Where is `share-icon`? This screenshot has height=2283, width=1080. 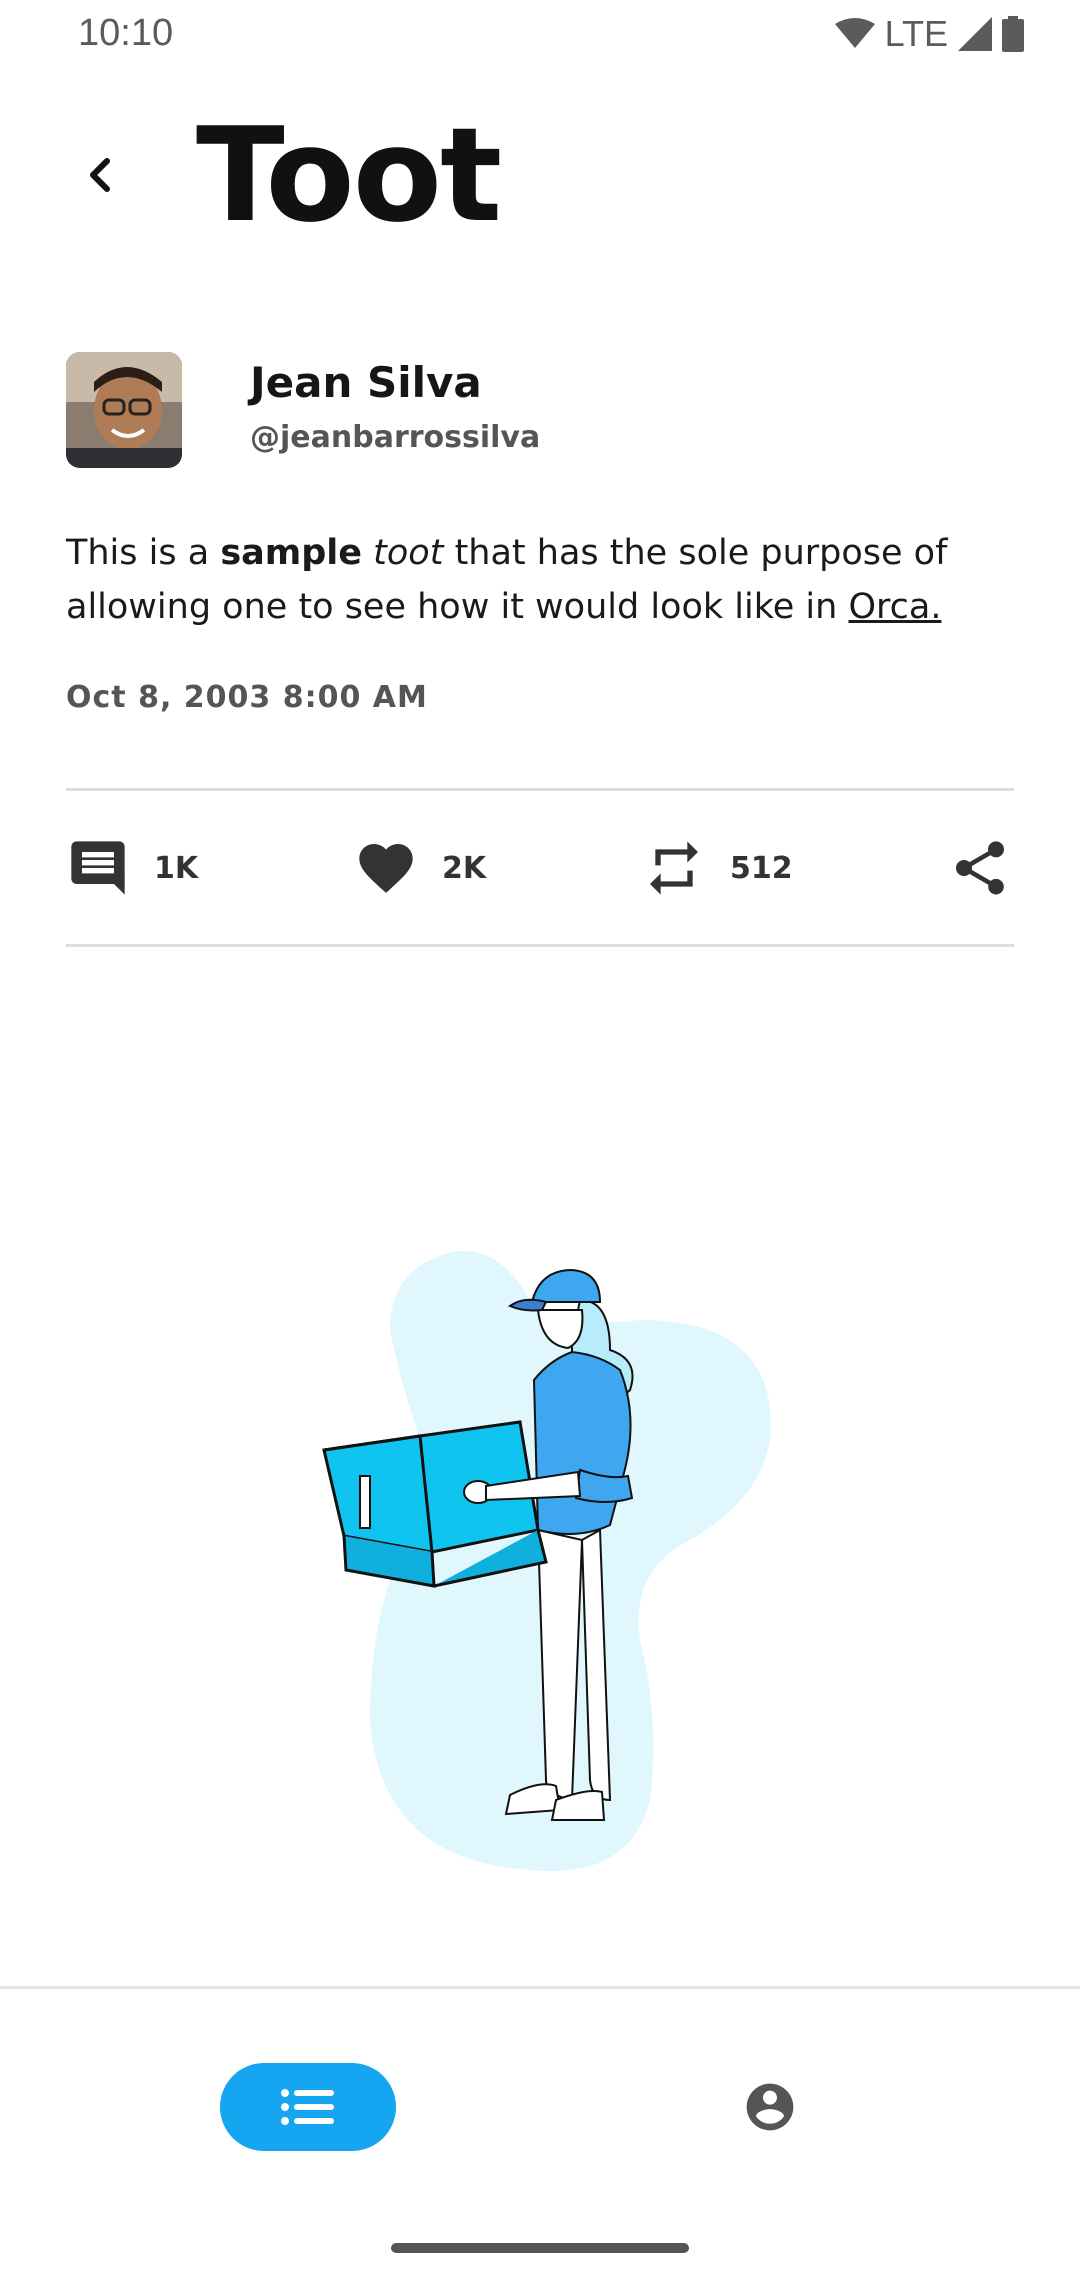
share-icon is located at coordinates (980, 868).